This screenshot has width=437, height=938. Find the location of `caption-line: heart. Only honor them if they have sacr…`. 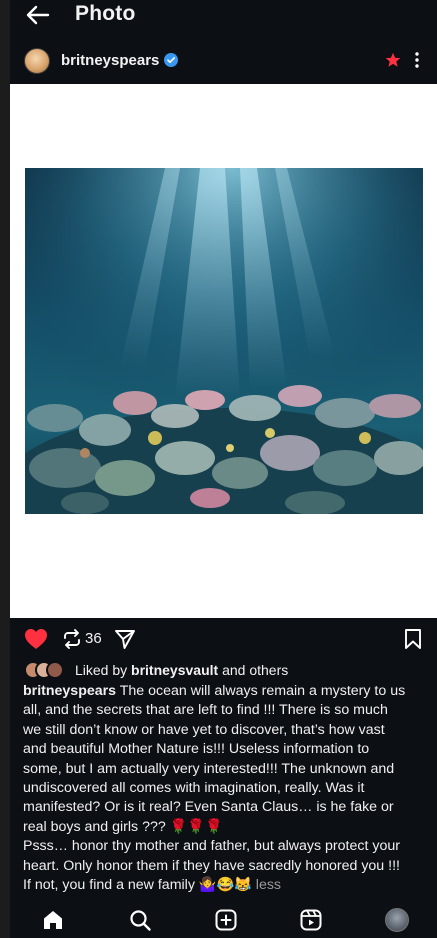

caption-line: heart. Only honor them if they have sacr… is located at coordinates (211, 865).